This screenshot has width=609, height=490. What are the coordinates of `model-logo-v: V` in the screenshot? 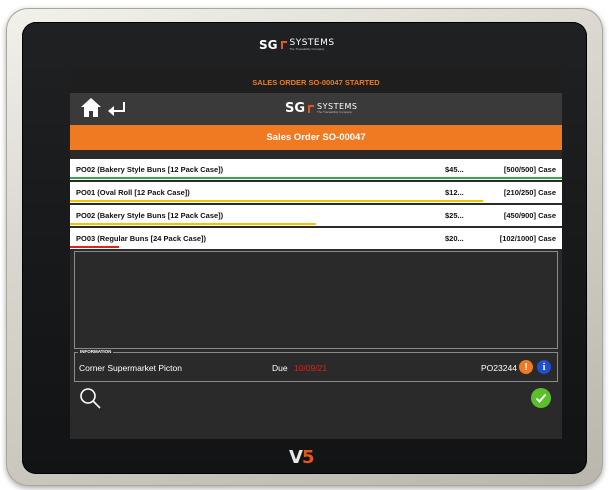 It's located at (296, 457).